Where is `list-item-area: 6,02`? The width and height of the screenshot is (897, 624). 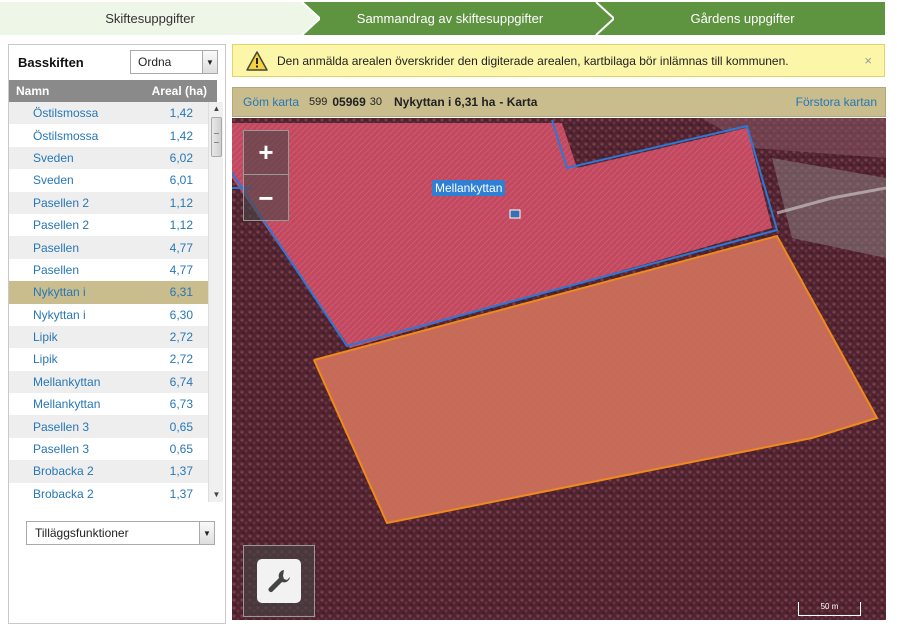 list-item-area: 6,02 is located at coordinates (181, 157).